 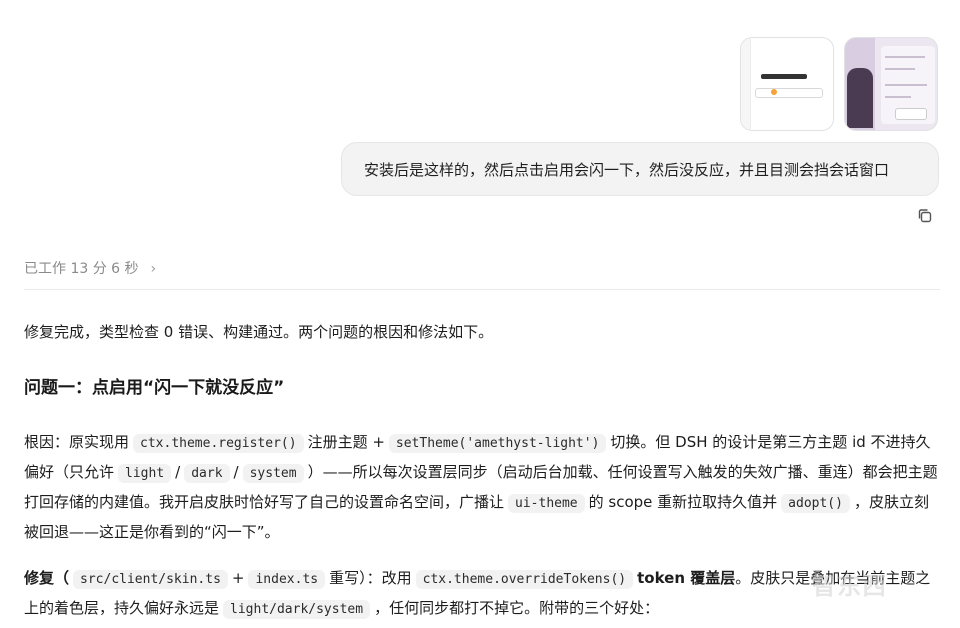 What do you see at coordinates (774, 92) in the screenshot?
I see `thumb-dot` at bounding box center [774, 92].